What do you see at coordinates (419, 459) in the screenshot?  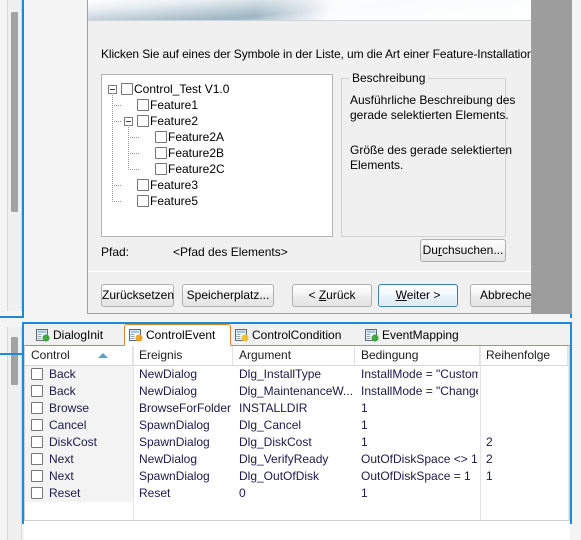 I see `table-cell-bedingung: OutOfDiskSpace <> 1` at bounding box center [419, 459].